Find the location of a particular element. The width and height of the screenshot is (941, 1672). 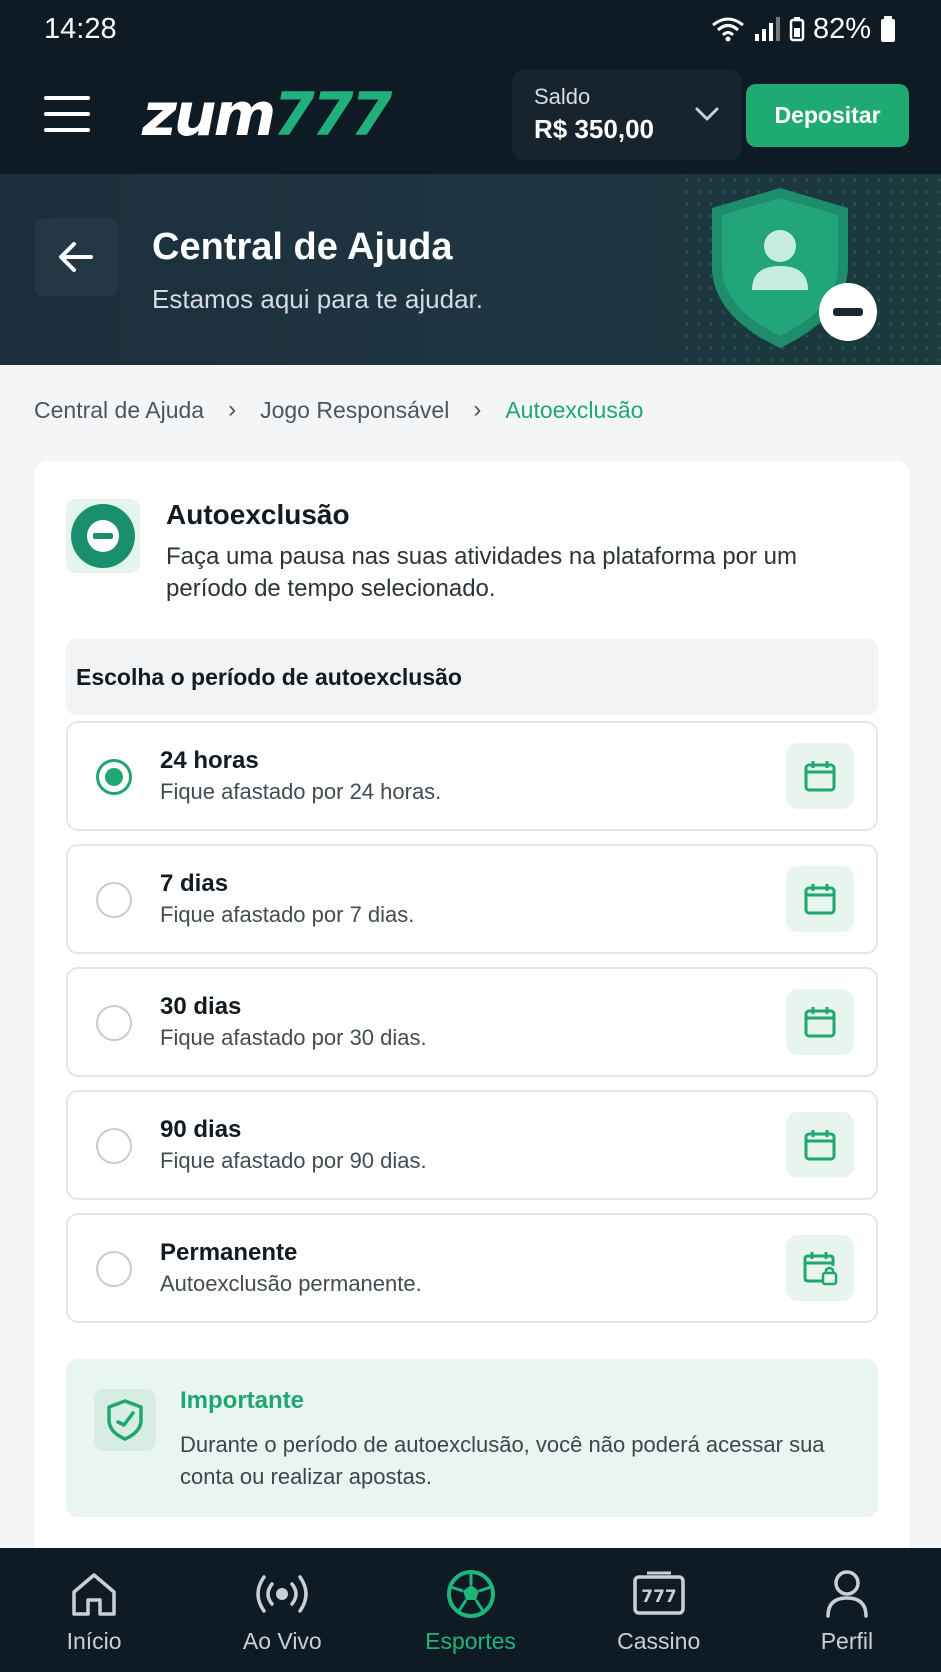

breadcrumb-help-center: Central de Ajuda is located at coordinates (119, 410).